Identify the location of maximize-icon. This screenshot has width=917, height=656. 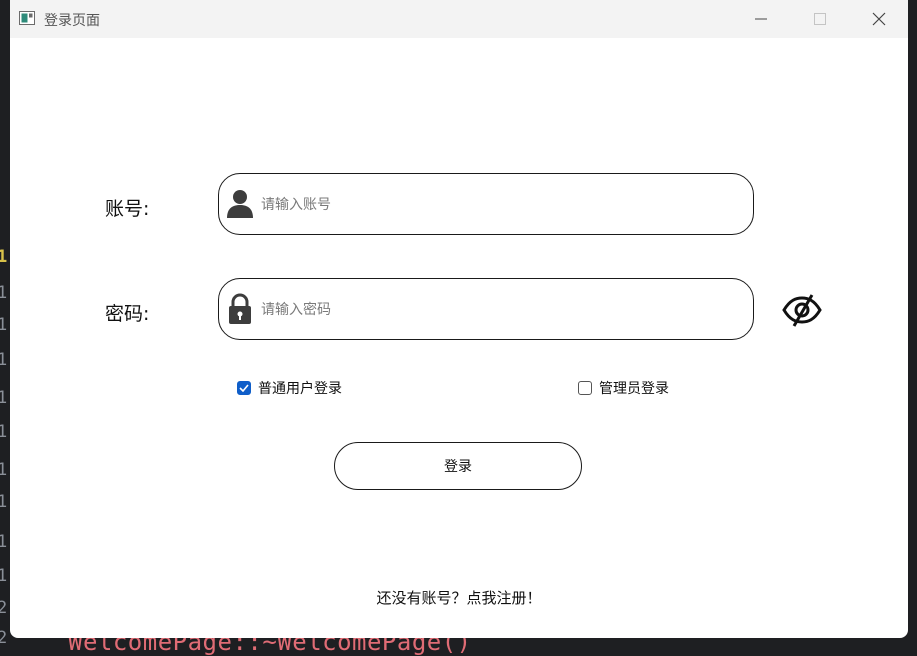
(820, 19).